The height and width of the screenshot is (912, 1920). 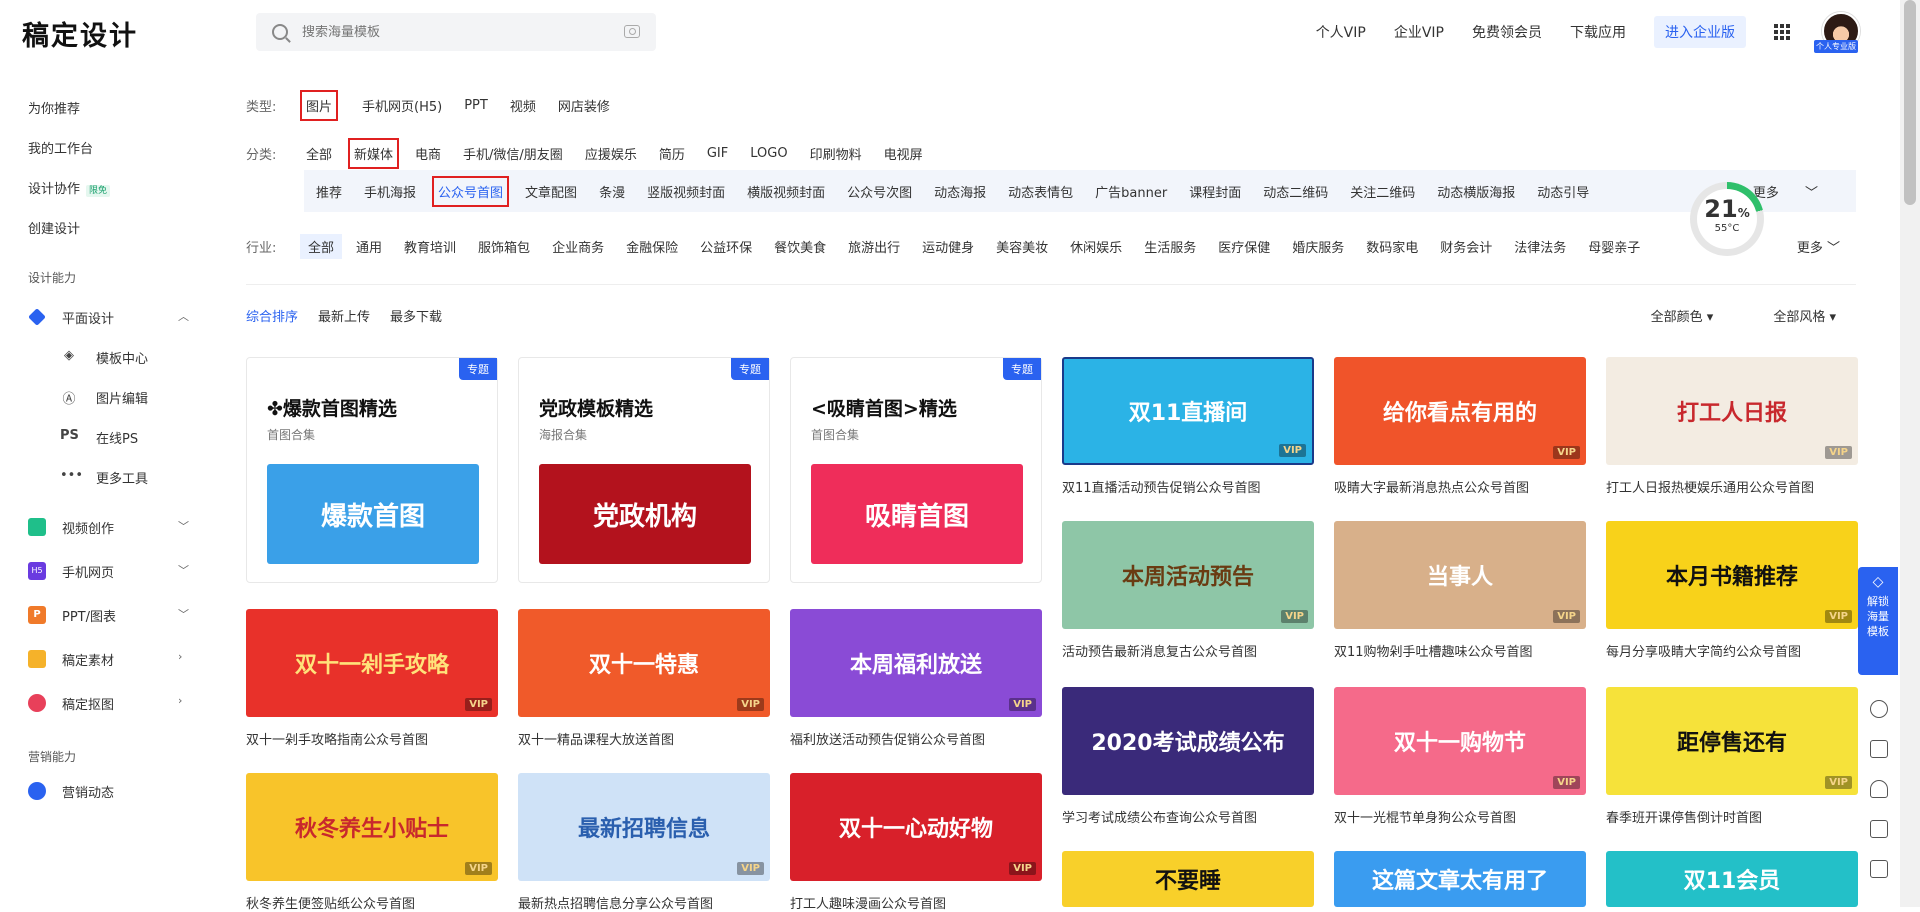 I want to click on subcat-item: 横版视频封面, so click(x=786, y=191).